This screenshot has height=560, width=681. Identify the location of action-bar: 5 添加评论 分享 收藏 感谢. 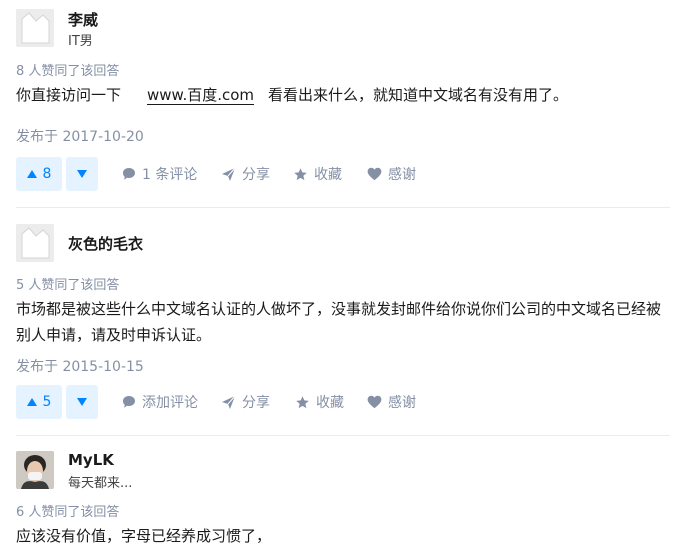
(343, 402).